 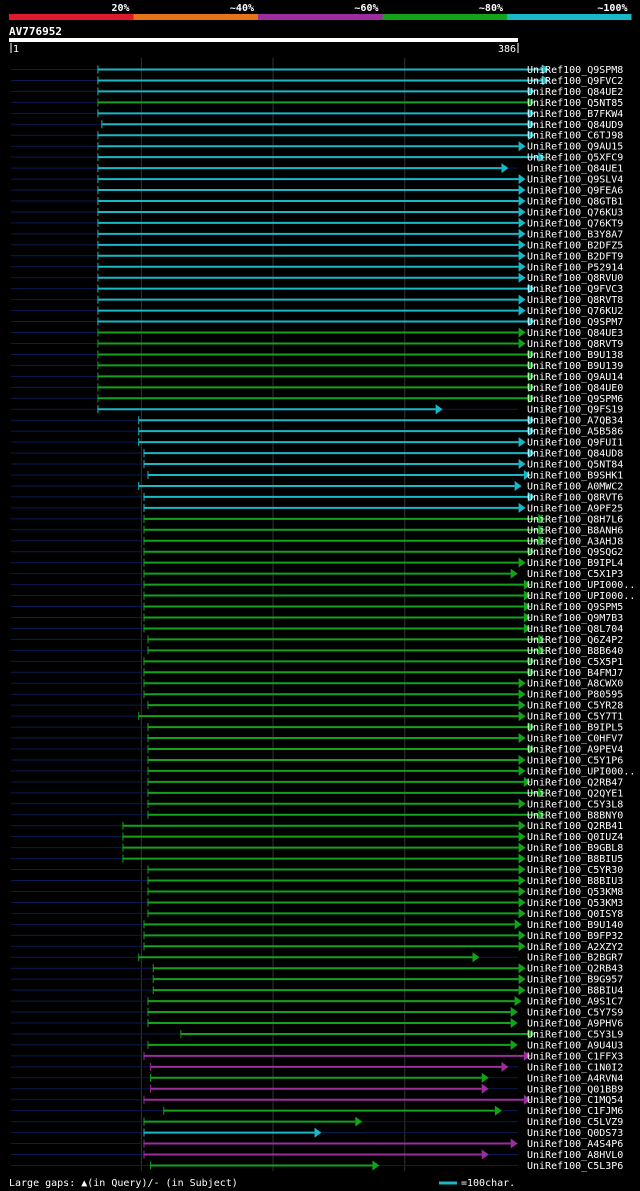 I want to click on hit-label: UniRef100_Q53KM3, so click(x=575, y=903).